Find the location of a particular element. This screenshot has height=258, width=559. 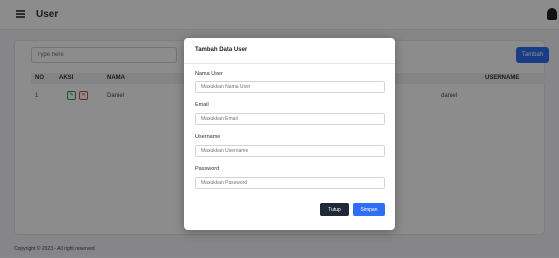

email-label: Email is located at coordinates (202, 105).